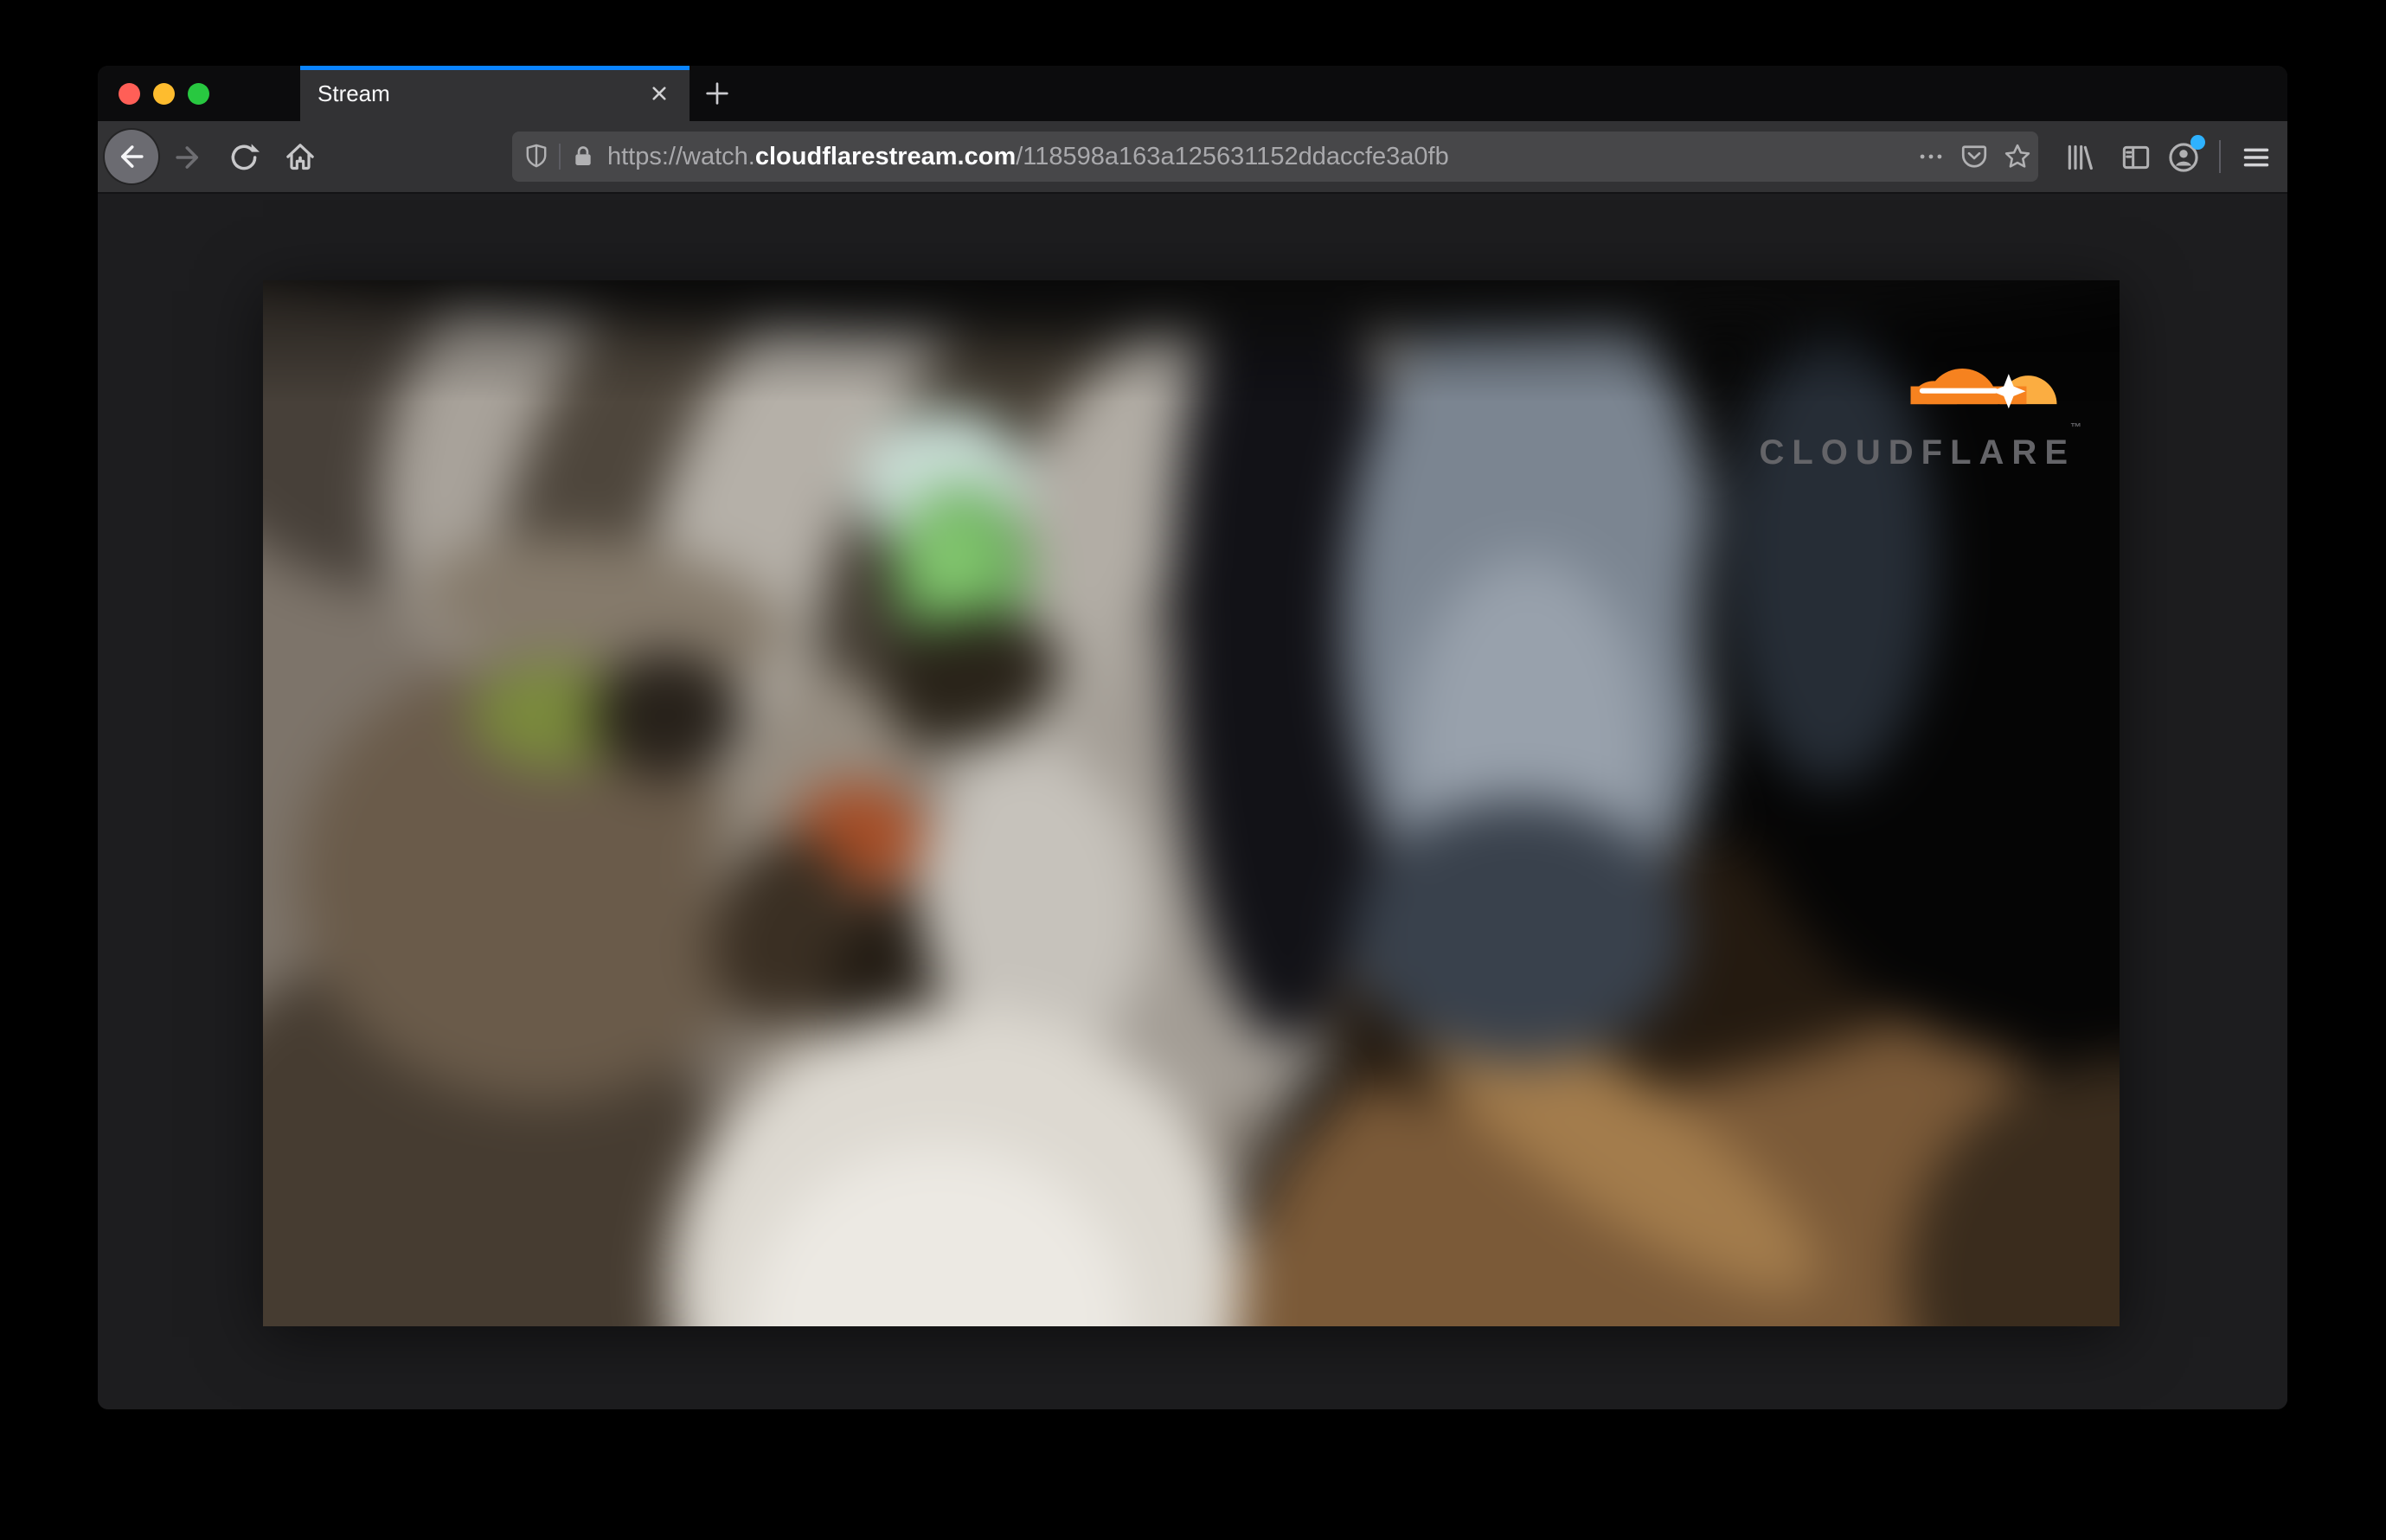 Image resolution: width=2386 pixels, height=1540 pixels. What do you see at coordinates (681, 156) in the screenshot?
I see `url-scheme: https://watch.` at bounding box center [681, 156].